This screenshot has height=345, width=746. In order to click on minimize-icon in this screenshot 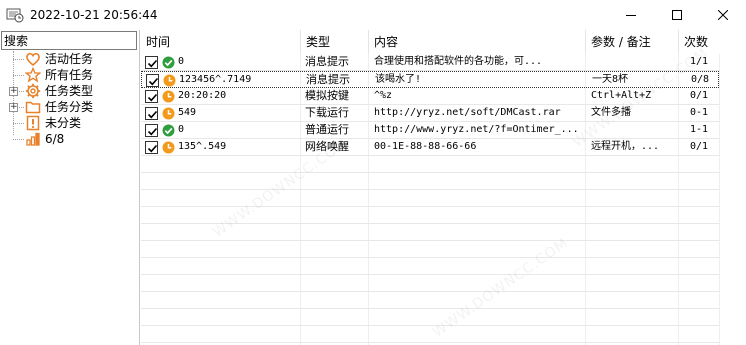, I will do `click(631, 15)`.